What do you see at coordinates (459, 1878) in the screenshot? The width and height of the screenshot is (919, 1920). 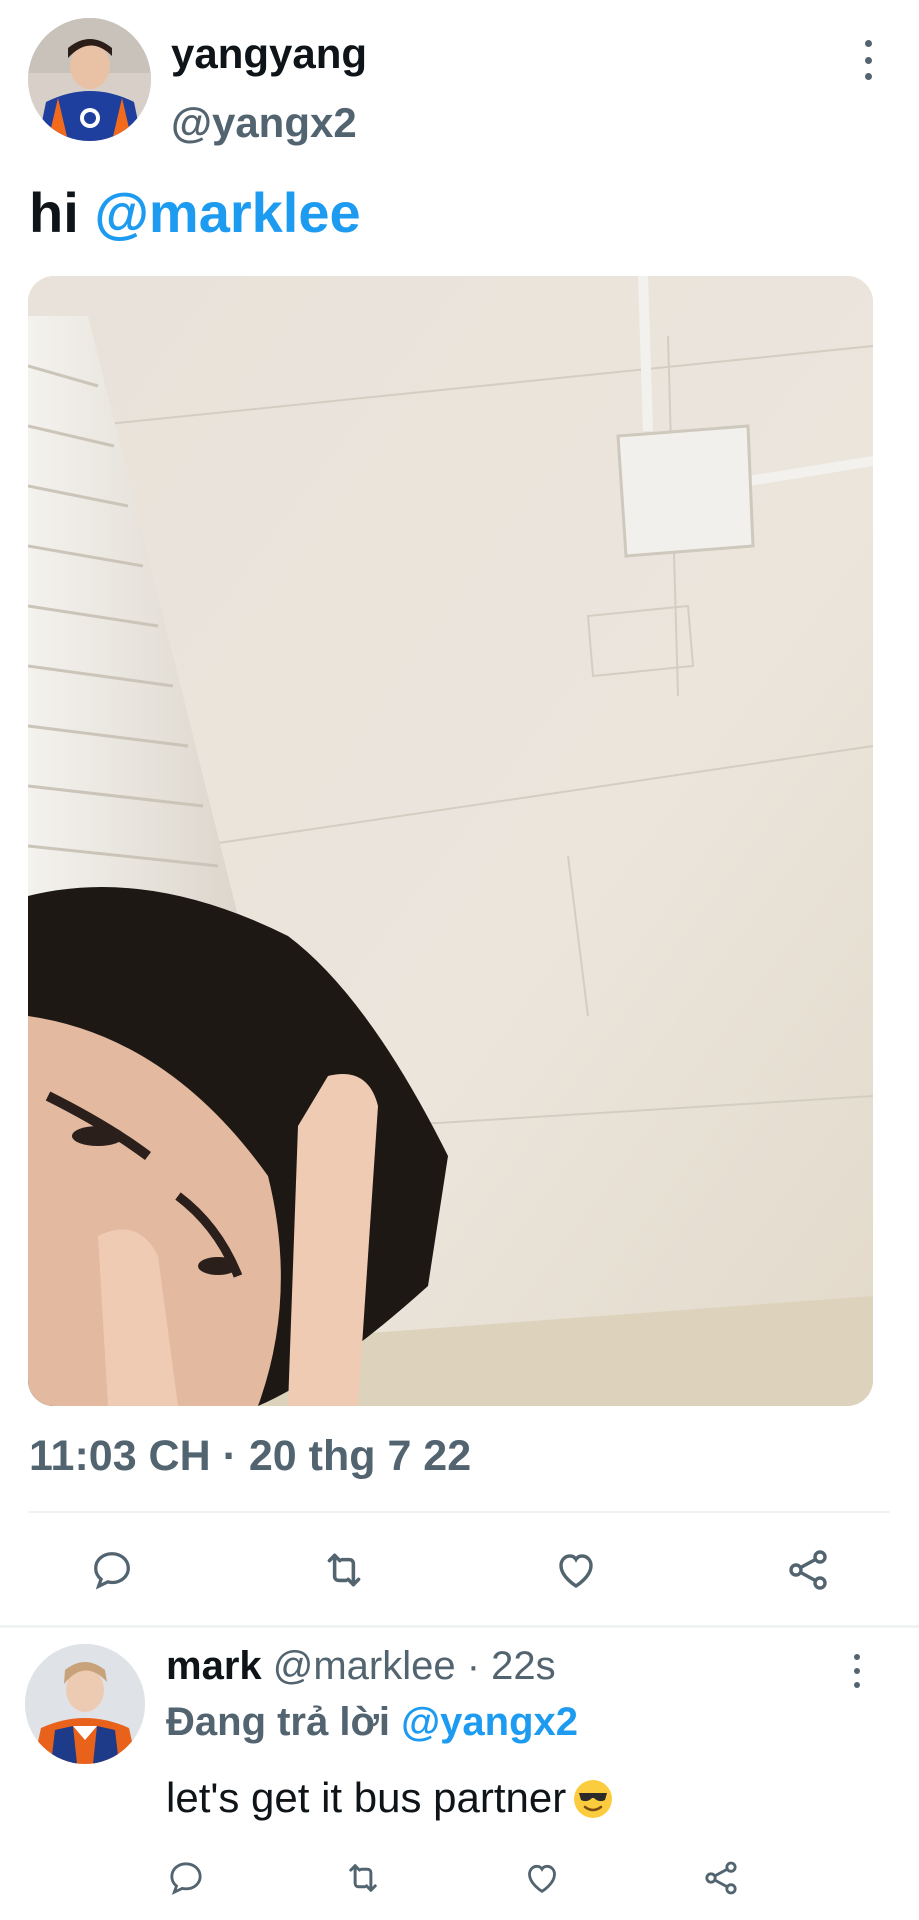 I see `reply-action-bar` at bounding box center [459, 1878].